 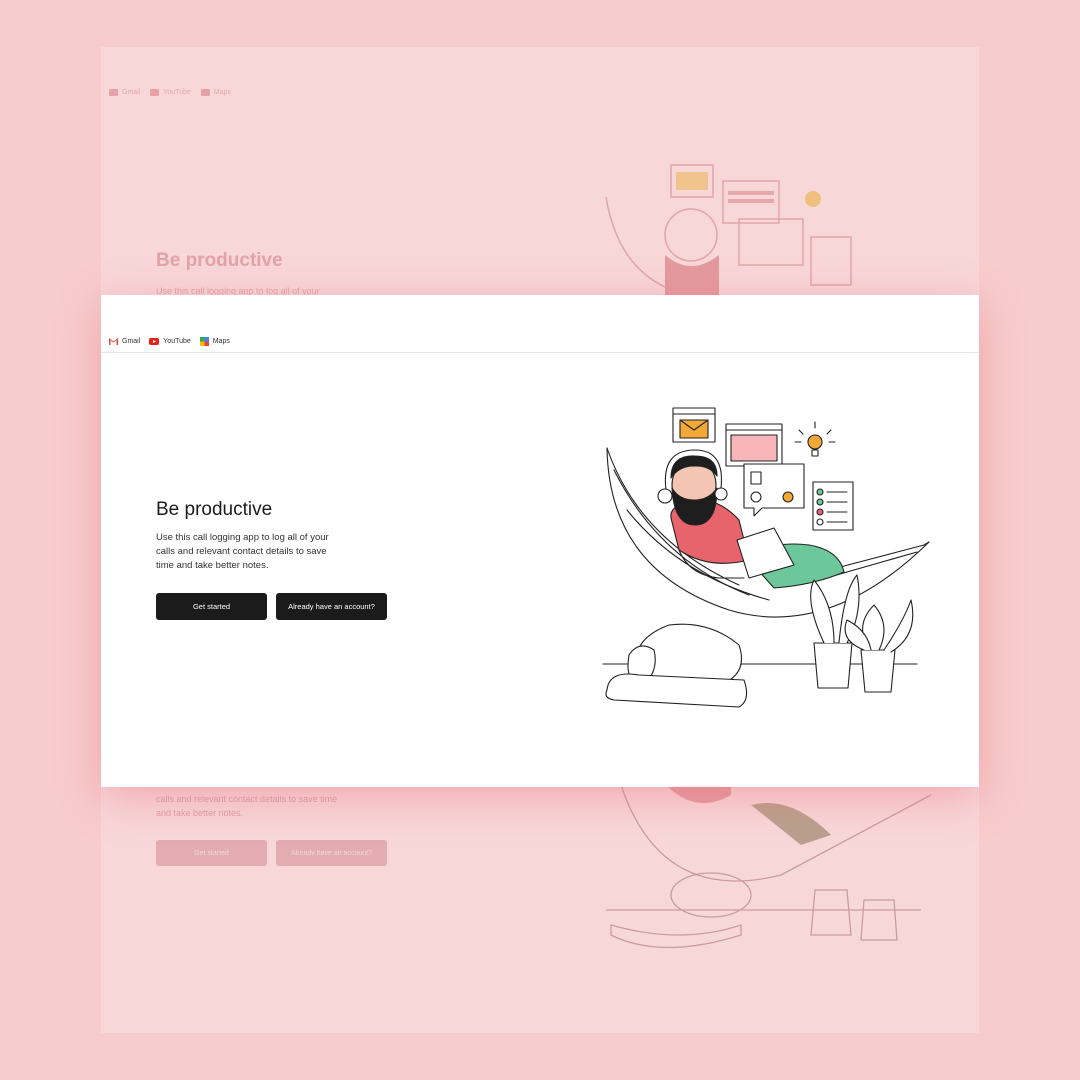 I want to click on ghost-bookmarks-bar: Gmail YouTube Maps, so click(x=170, y=92).